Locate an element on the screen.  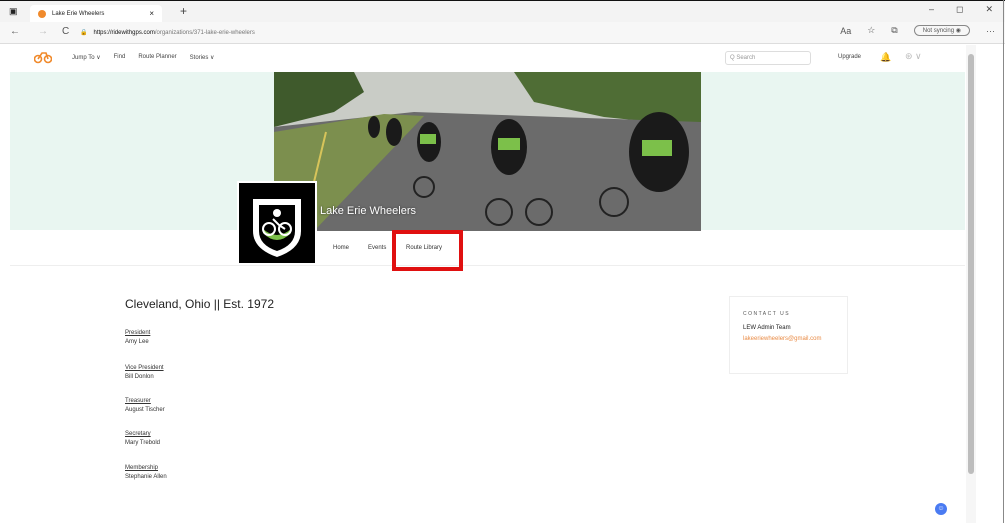
contact-team: LEW Admin Team is located at coordinates (767, 328).